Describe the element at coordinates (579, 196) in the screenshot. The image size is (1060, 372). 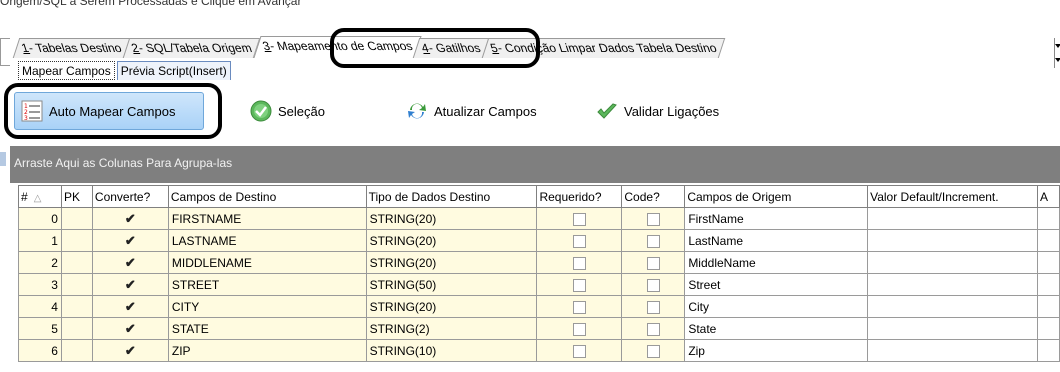
I see `col-header-requerido: Requerido?` at that location.